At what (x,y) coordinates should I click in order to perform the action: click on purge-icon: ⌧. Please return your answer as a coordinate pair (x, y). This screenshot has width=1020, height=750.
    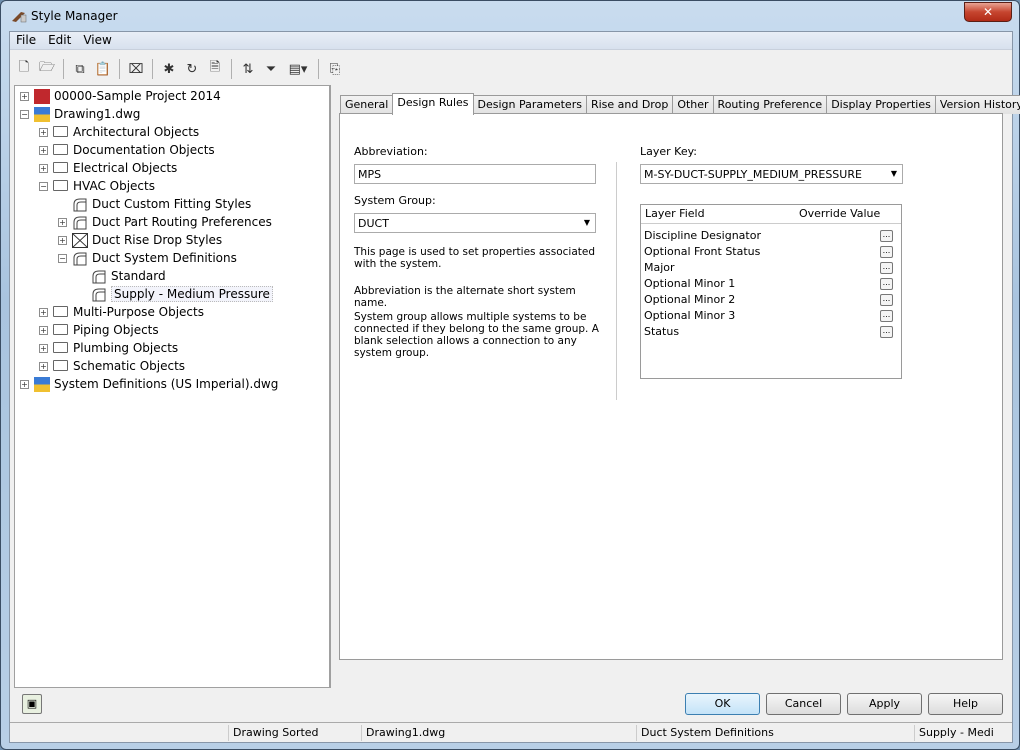
    Looking at the image, I should click on (136, 69).